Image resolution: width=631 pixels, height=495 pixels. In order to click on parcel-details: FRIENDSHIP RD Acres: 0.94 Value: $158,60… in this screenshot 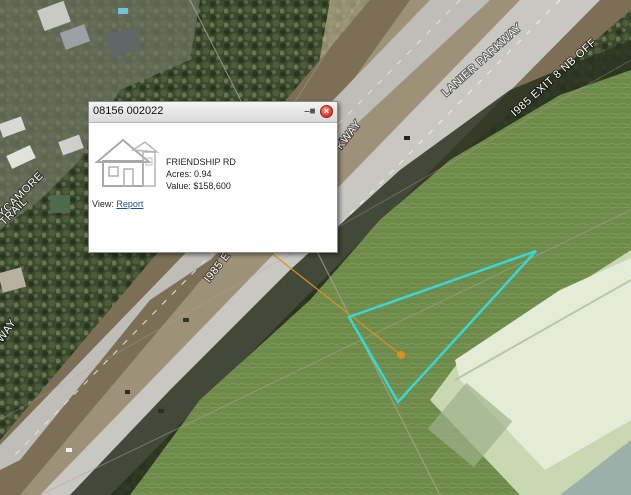, I will do `click(201, 174)`.